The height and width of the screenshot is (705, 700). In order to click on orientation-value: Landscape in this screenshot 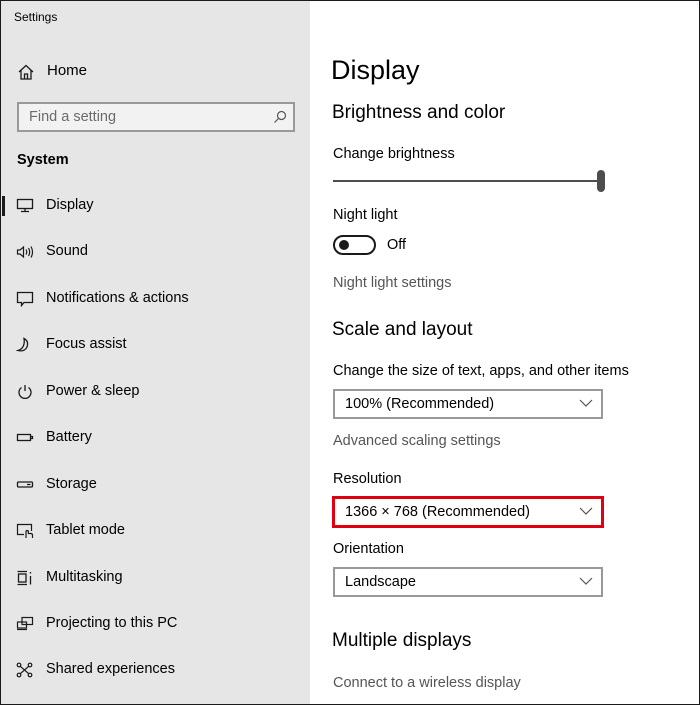, I will do `click(380, 582)`.